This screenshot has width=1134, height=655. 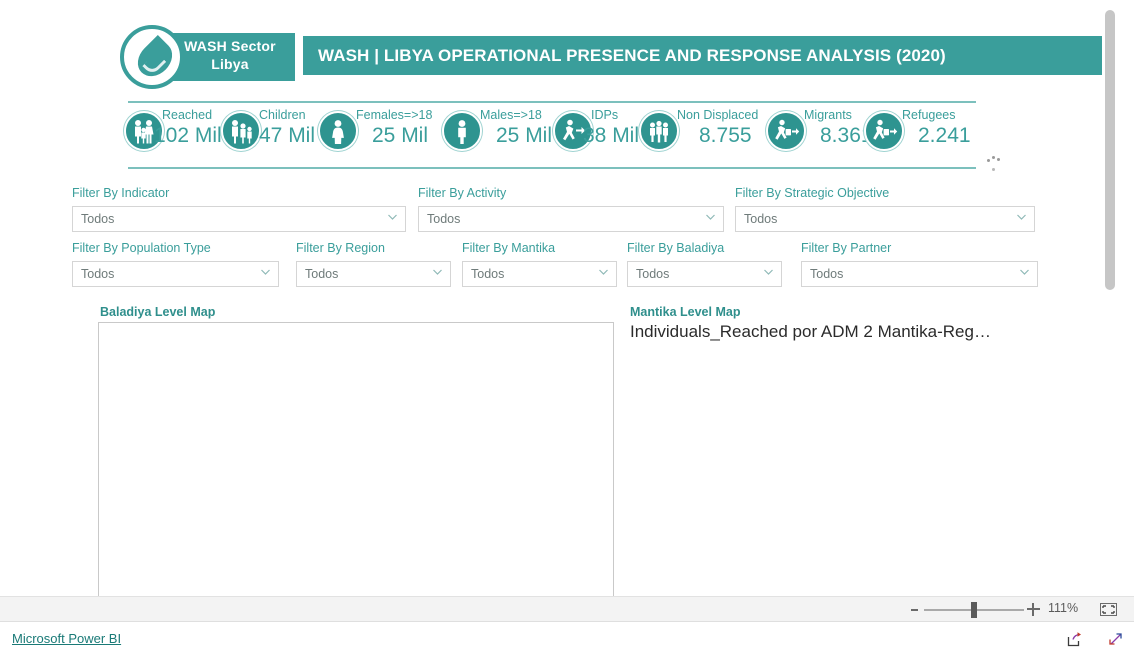 What do you see at coordinates (539, 274) in the screenshot?
I see `filter-by-mantika-dropdown: Todos` at bounding box center [539, 274].